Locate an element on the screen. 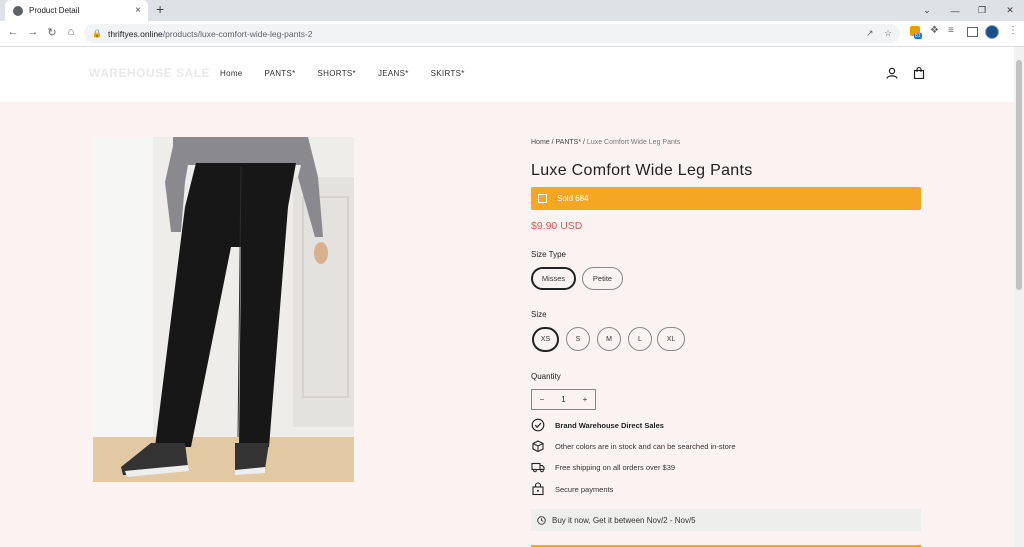  feature-item: Free shipping on all orders over $39 is located at coordinates (603, 467).